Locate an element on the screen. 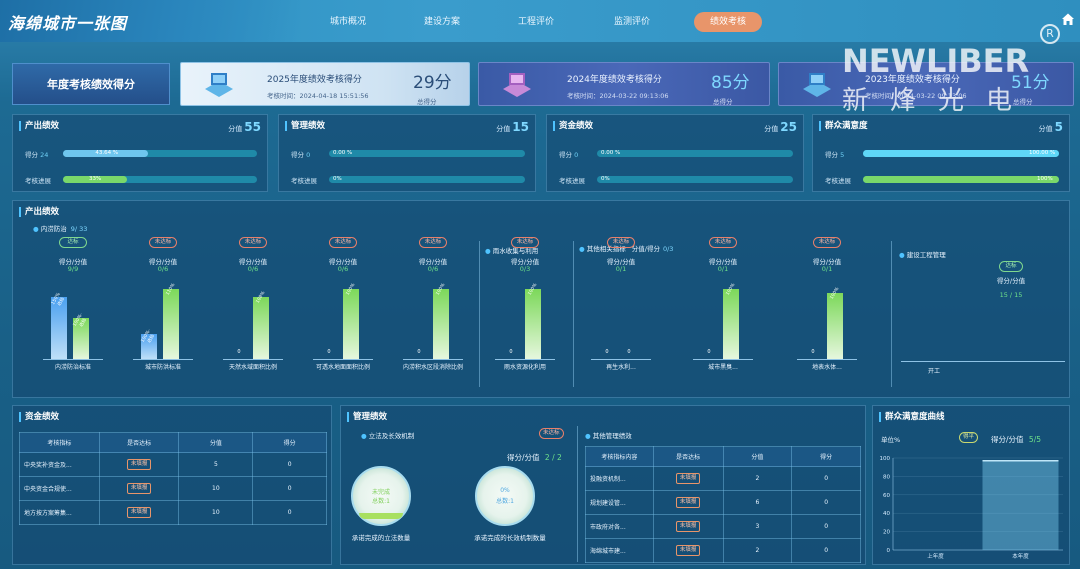 The height and width of the screenshot is (569, 1080). table-row: 中央资金合规使... 未填报 10 0 is located at coordinates (173, 488).